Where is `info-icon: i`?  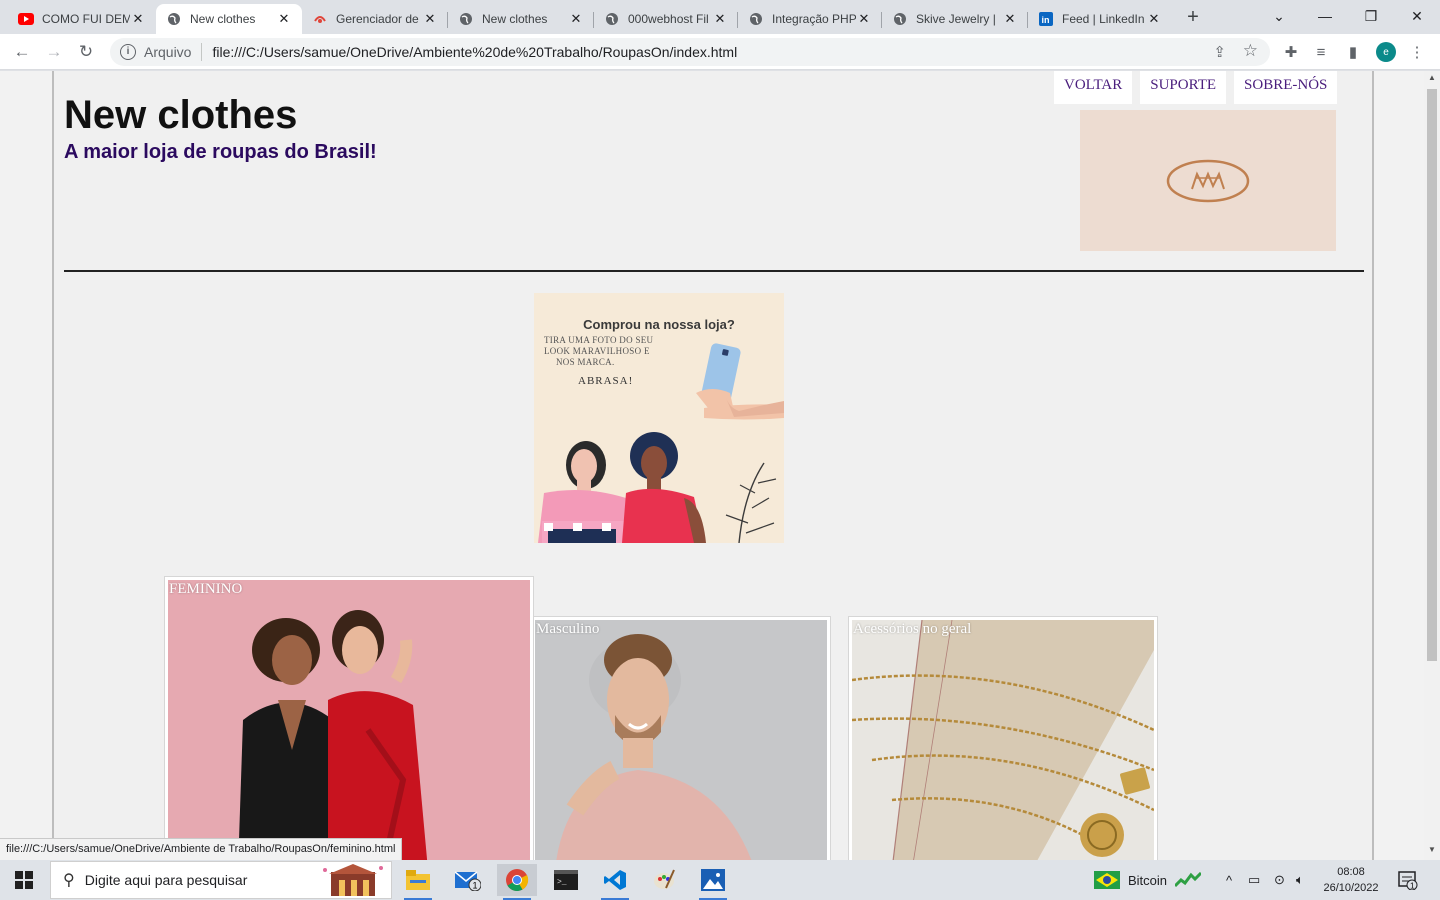
info-icon: i is located at coordinates (128, 52).